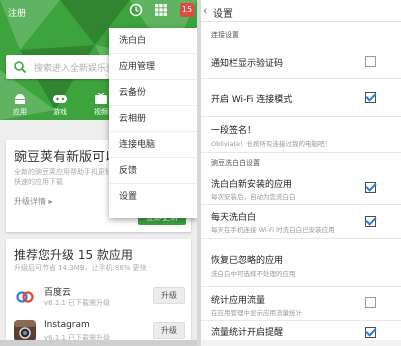 This screenshot has height=346, width=401. What do you see at coordinates (234, 131) in the screenshot?
I see `setting-label: 一段签名！` at bounding box center [234, 131].